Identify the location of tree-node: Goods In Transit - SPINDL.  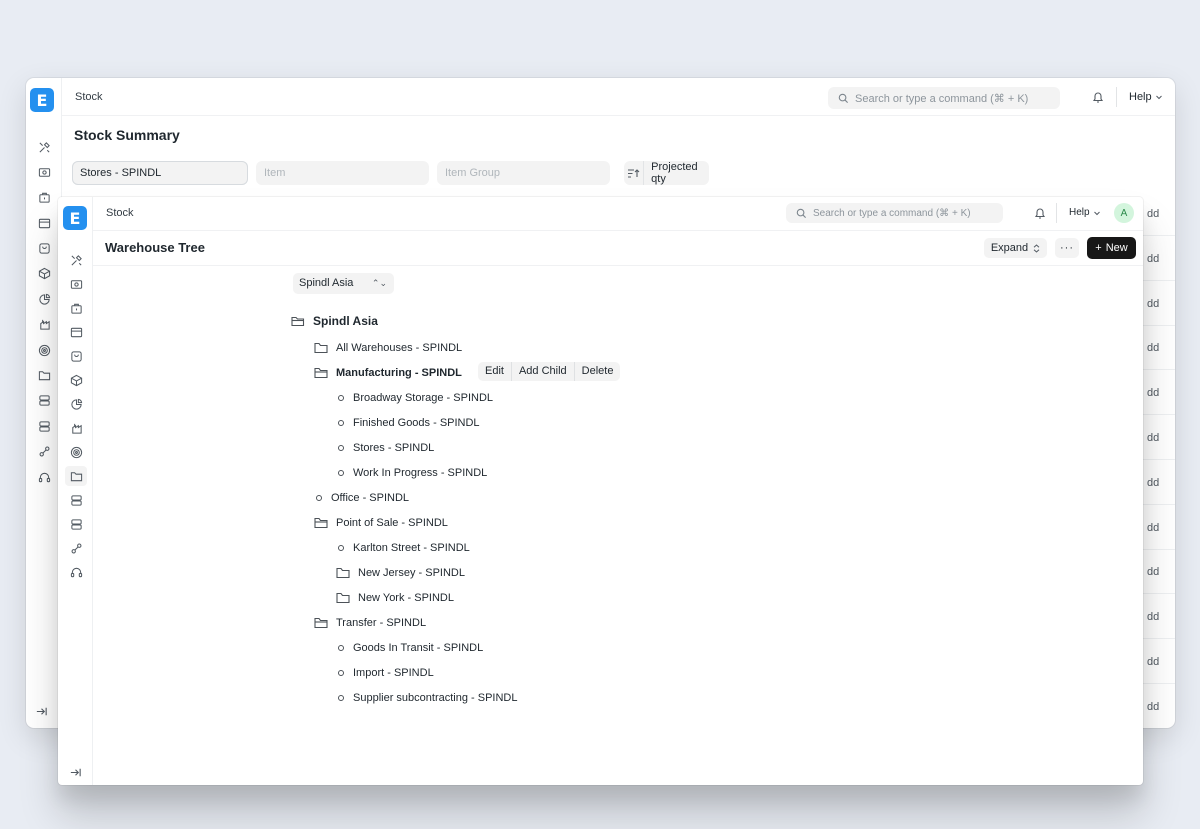
(410, 648).